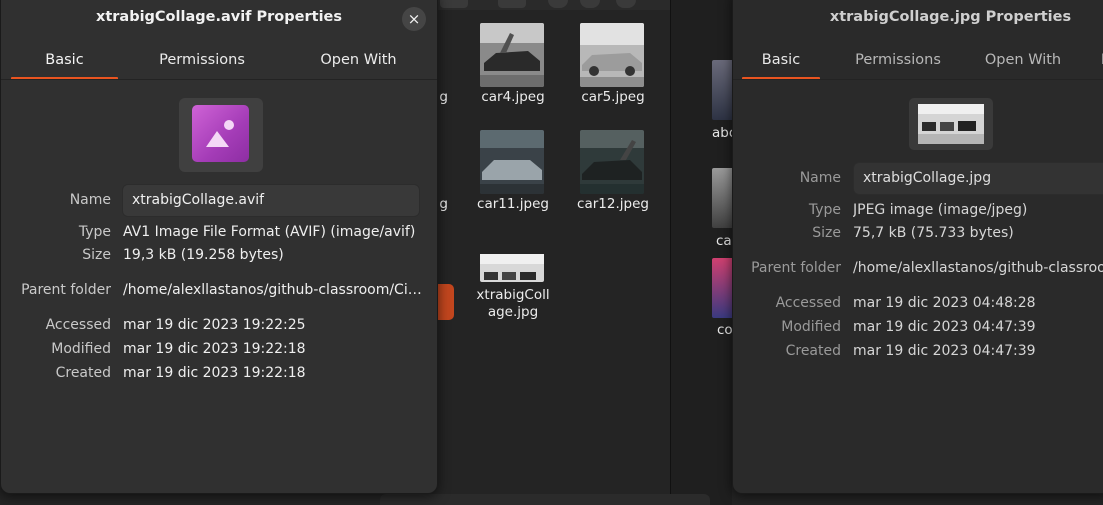 This screenshot has width=1103, height=505. What do you see at coordinates (613, 204) in the screenshot?
I see `file-name: car12.jpeg` at bounding box center [613, 204].